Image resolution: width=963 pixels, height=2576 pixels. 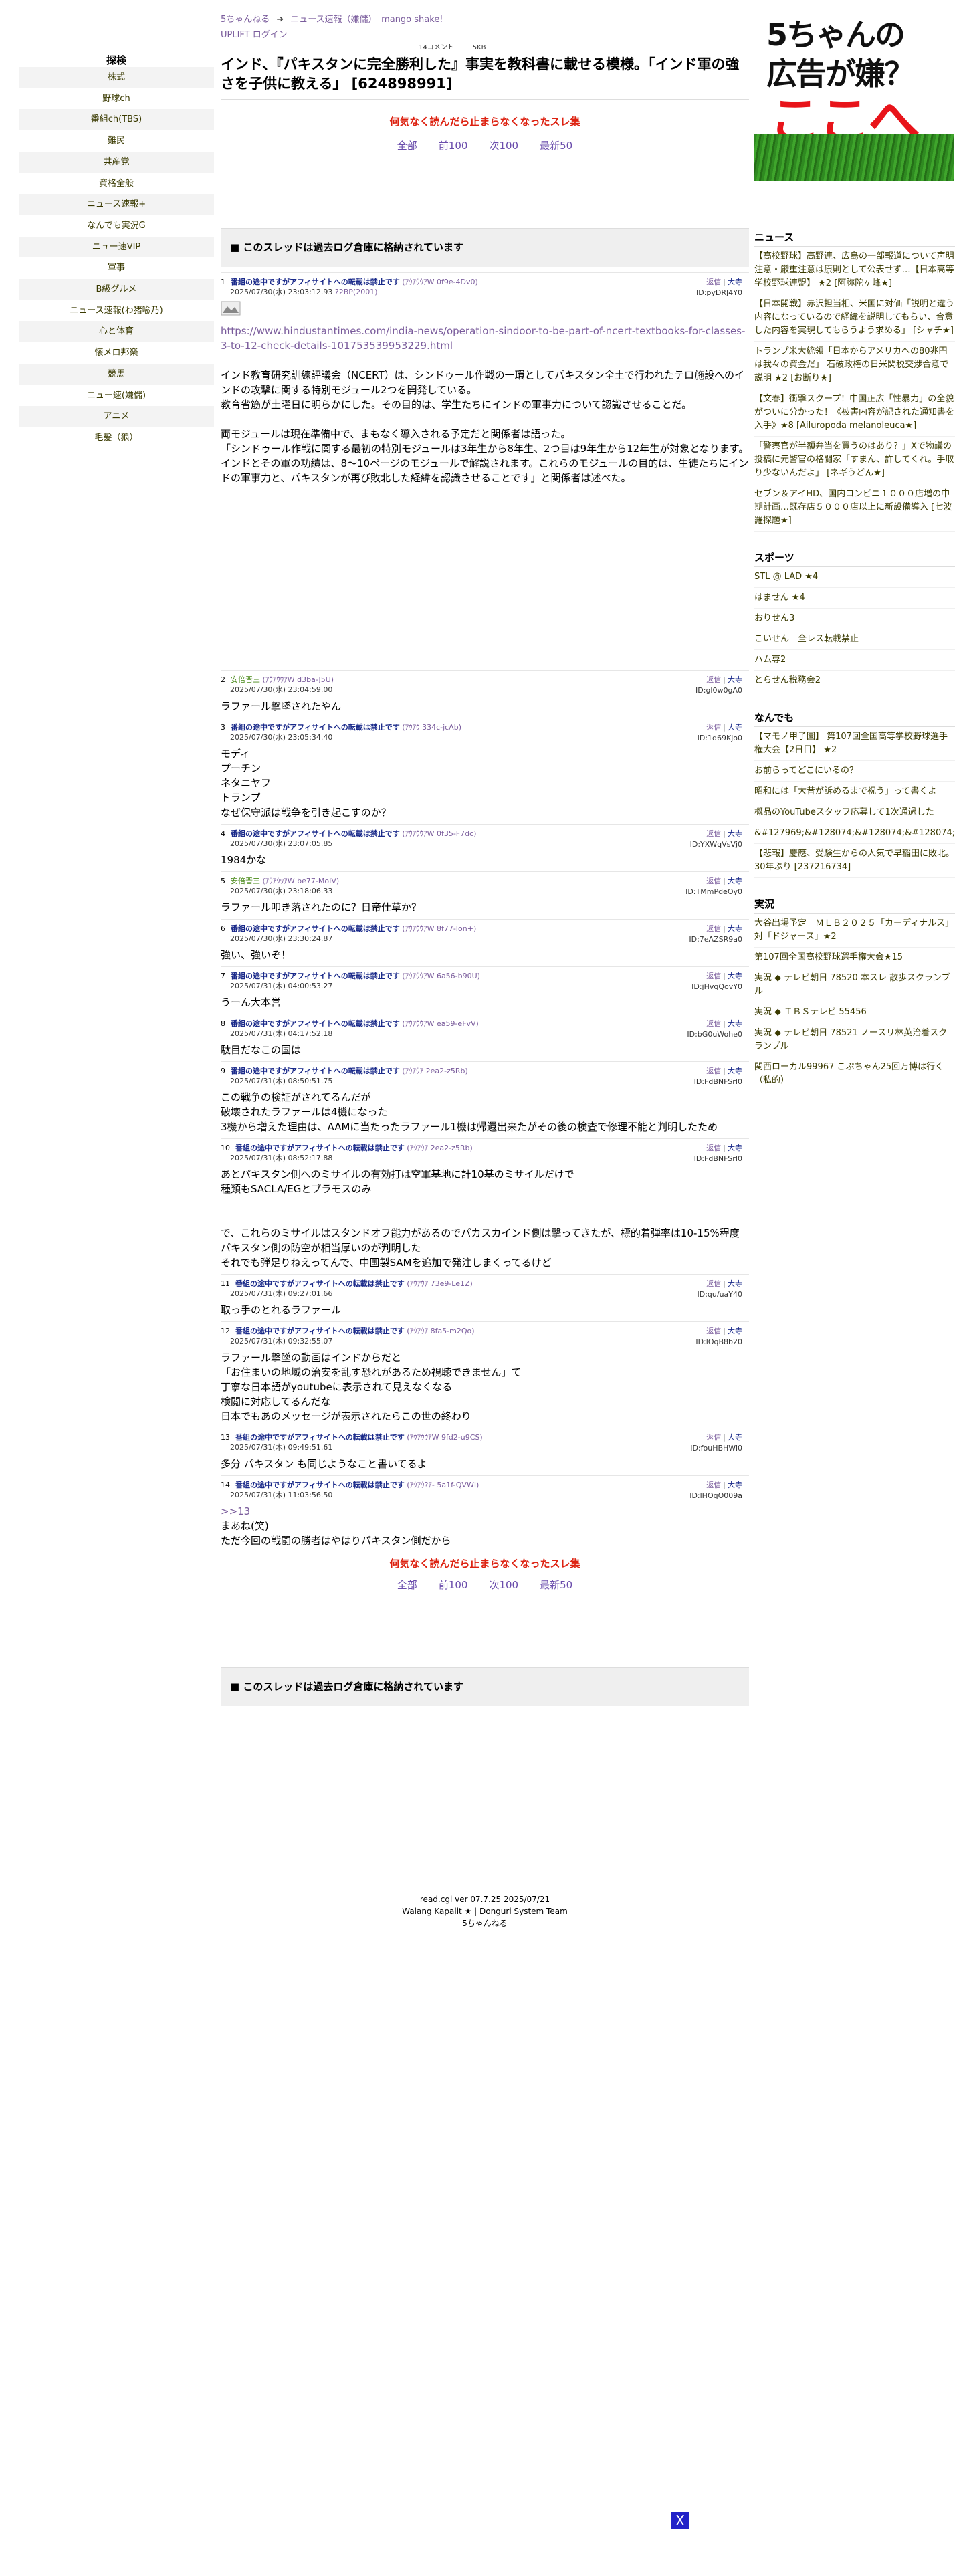 I want to click on right-section-item: 昭和には「大昔が訴めるまで祝う」って書くよ, so click(x=854, y=792).